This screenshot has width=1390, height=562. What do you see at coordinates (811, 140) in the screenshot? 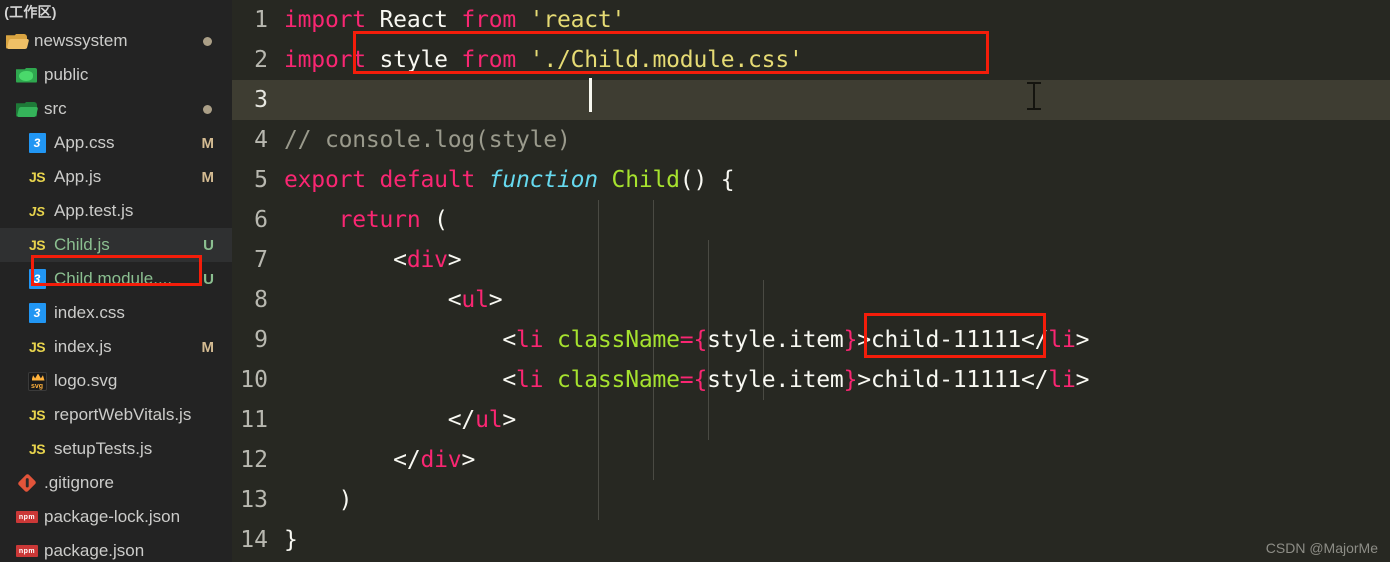
I see `code-line: 4 // console.log(style)` at bounding box center [811, 140].